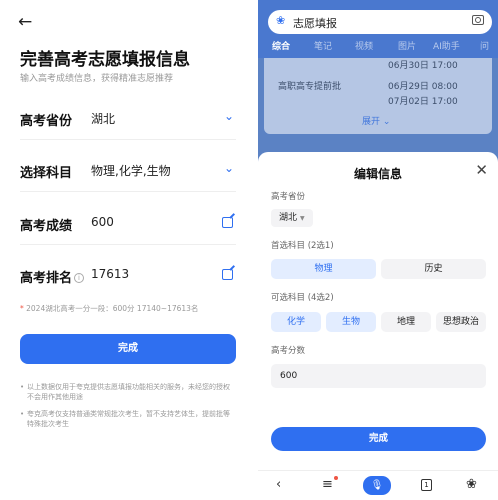  I want to click on option-geography: 地理, so click(406, 322).